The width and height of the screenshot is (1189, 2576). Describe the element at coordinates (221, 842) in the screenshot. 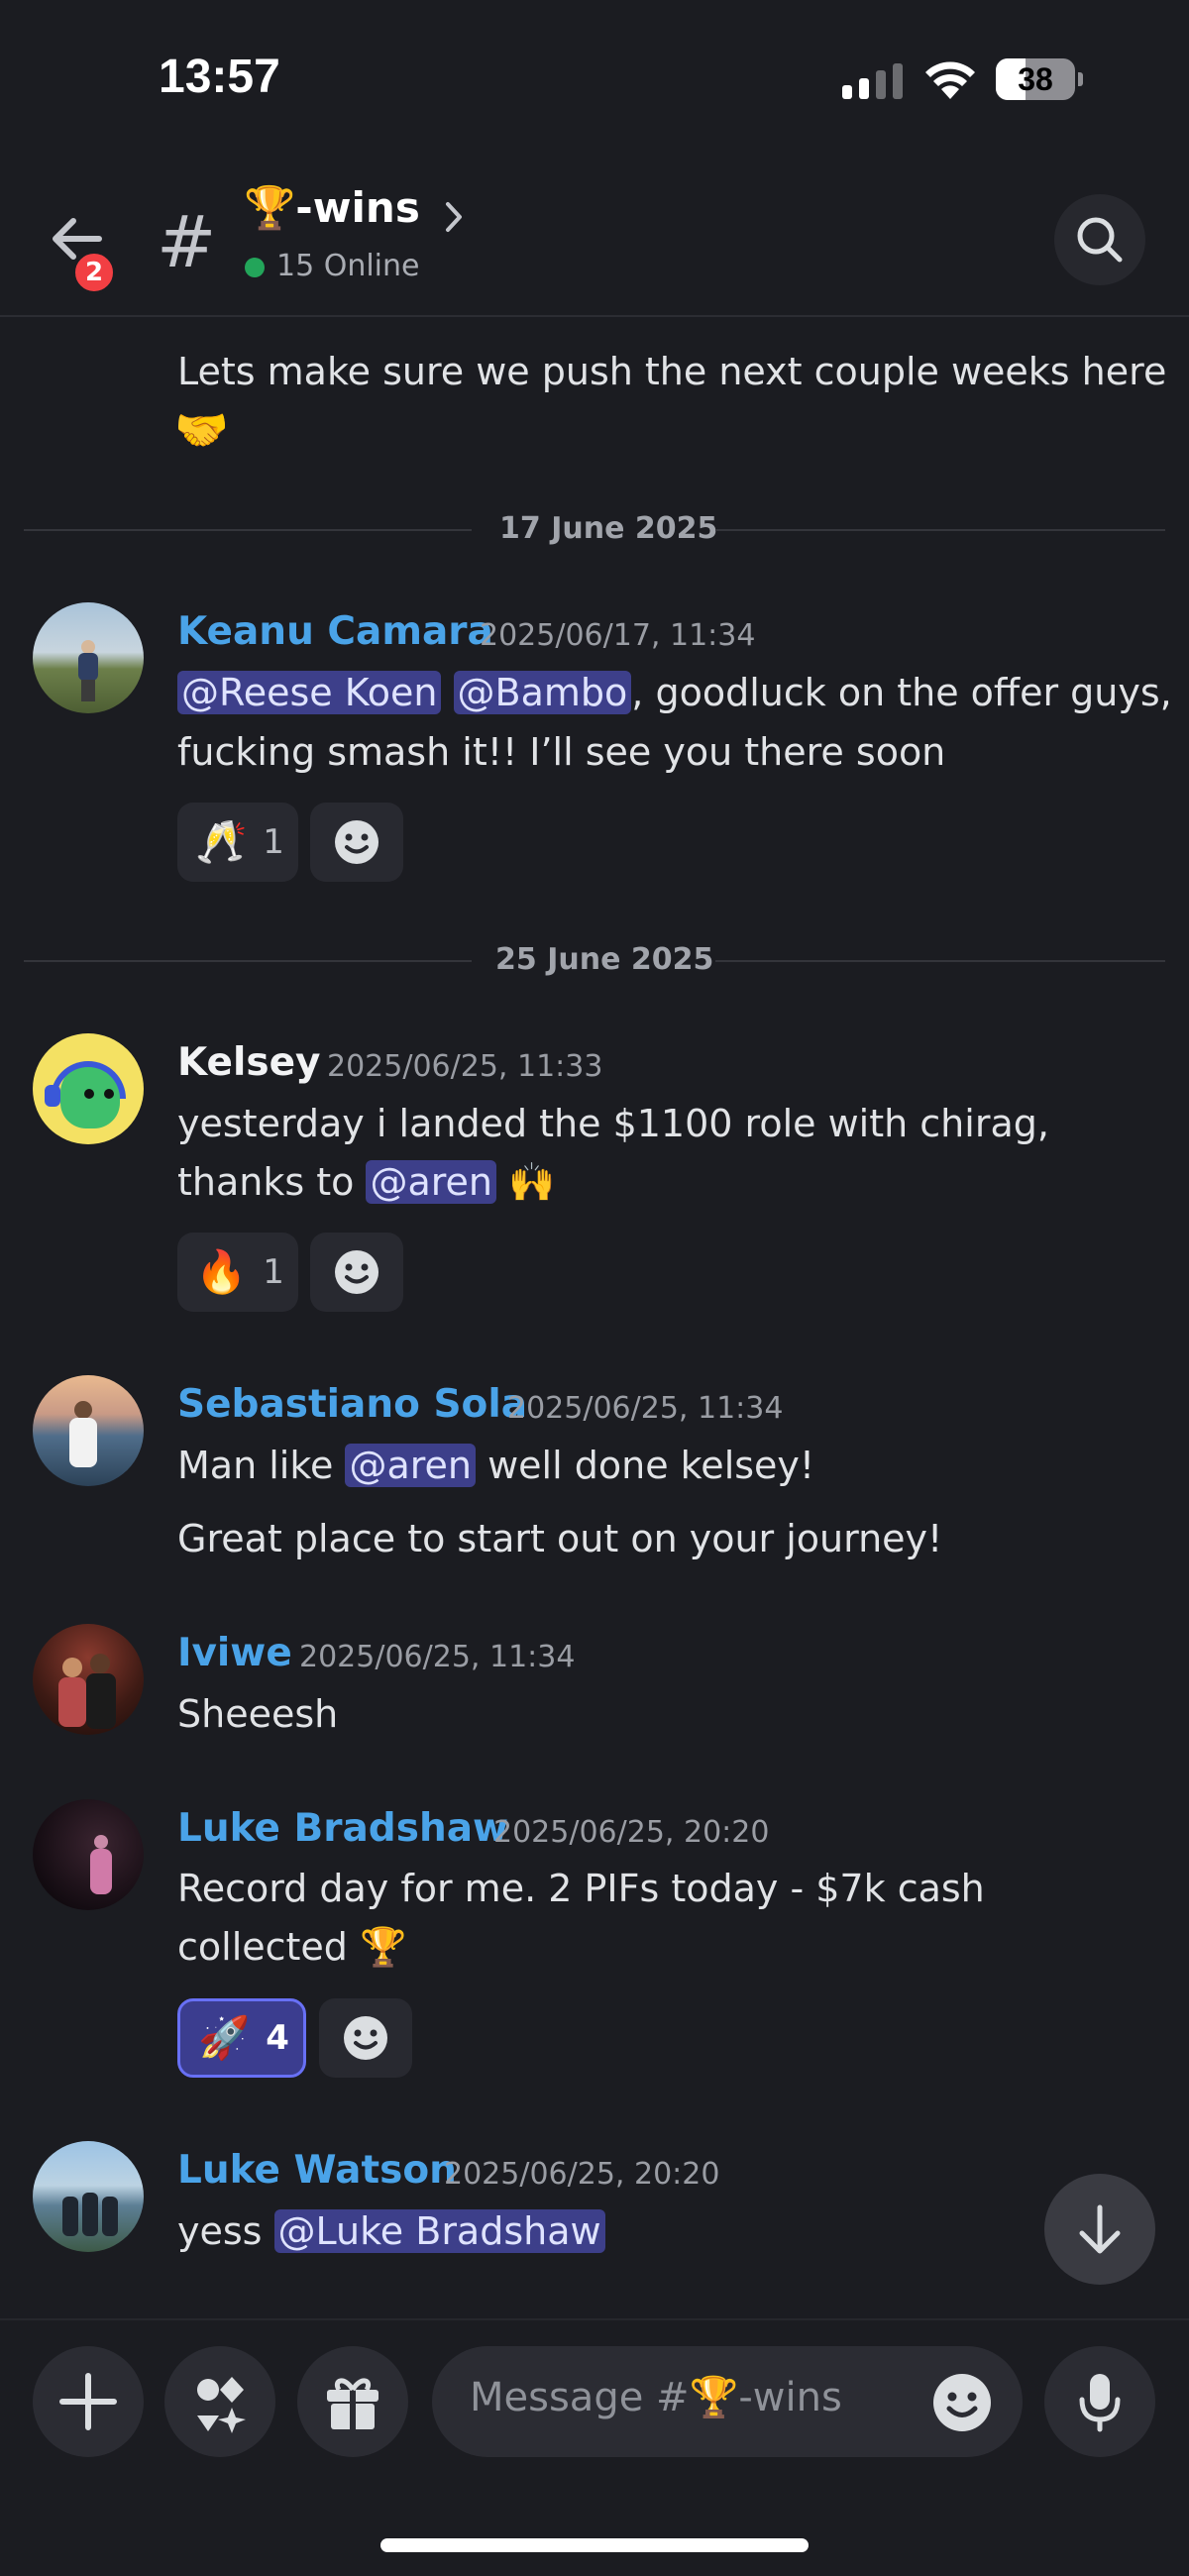

I see `reaction-emoji: 🥂` at that location.